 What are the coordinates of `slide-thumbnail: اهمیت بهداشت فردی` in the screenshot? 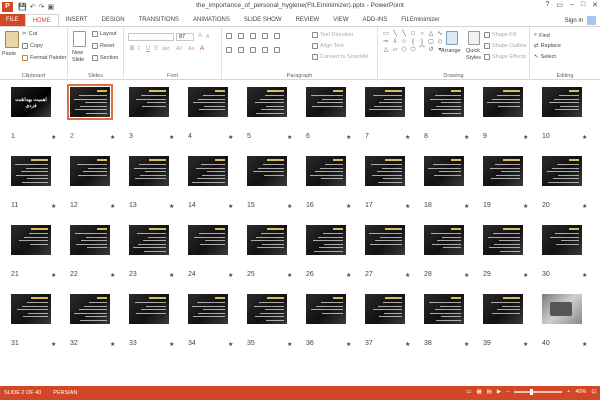 It's located at (31, 102).